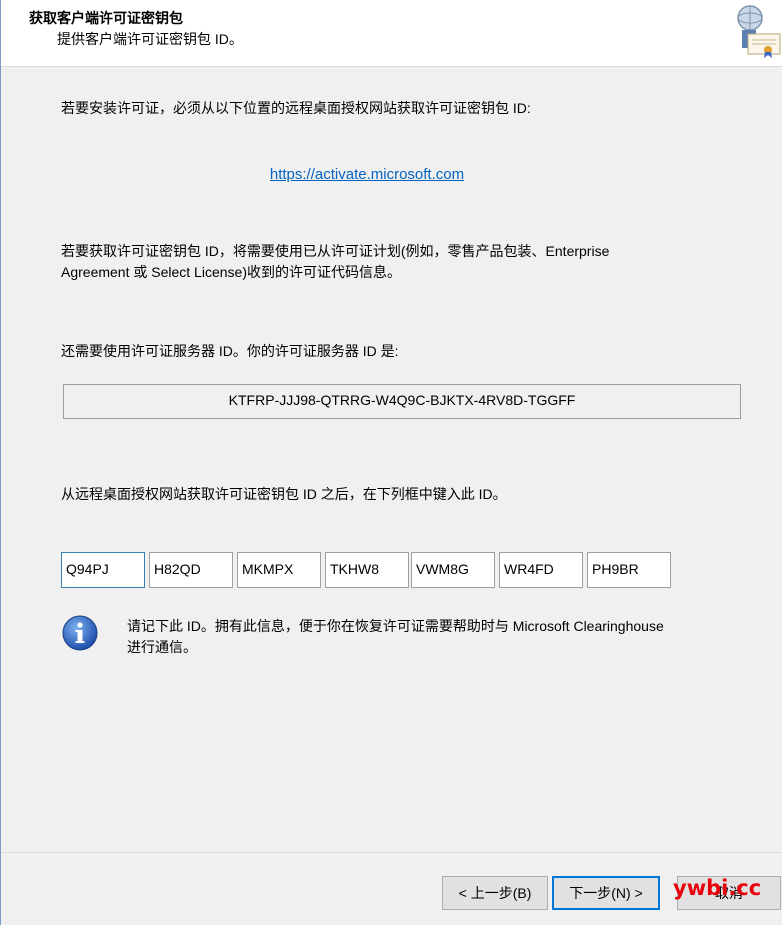  What do you see at coordinates (106, 18) in the screenshot?
I see `page-title: 获取客户端许可证密钥包` at bounding box center [106, 18].